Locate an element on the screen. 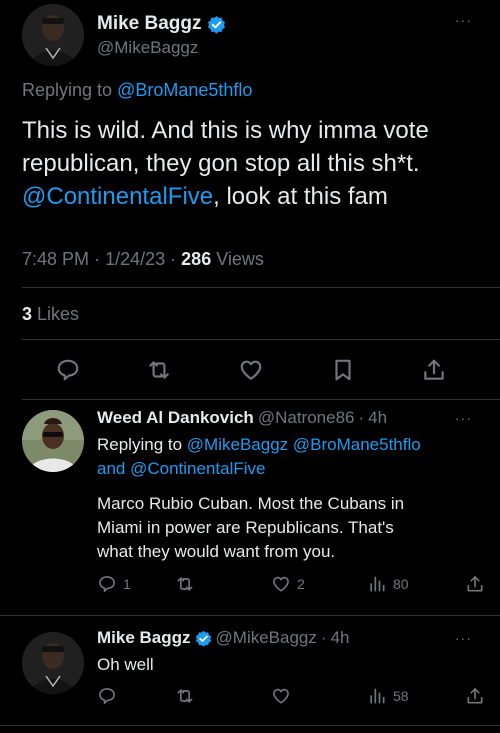 This screenshot has width=500, height=733. likes-label: Likes is located at coordinates (58, 314).